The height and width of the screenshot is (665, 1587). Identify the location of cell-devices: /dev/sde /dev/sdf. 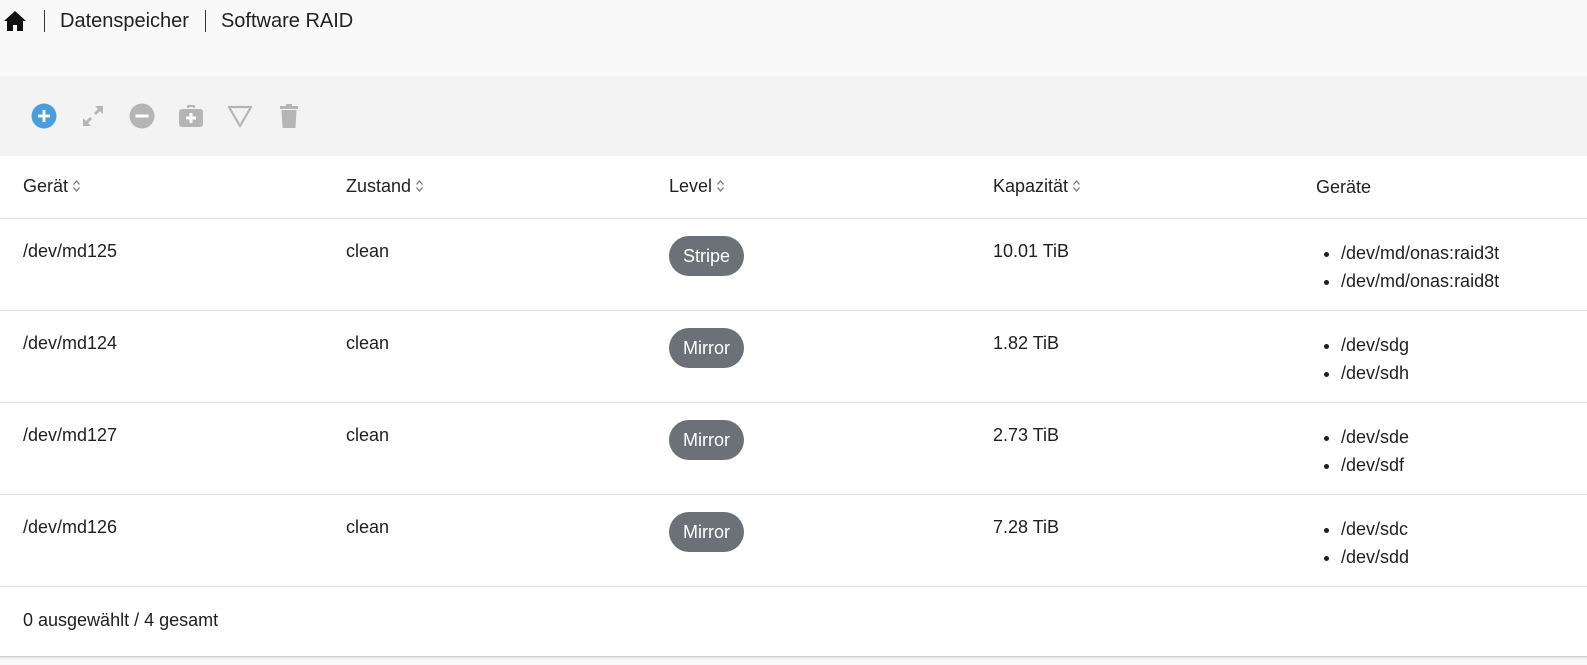
(1440, 448).